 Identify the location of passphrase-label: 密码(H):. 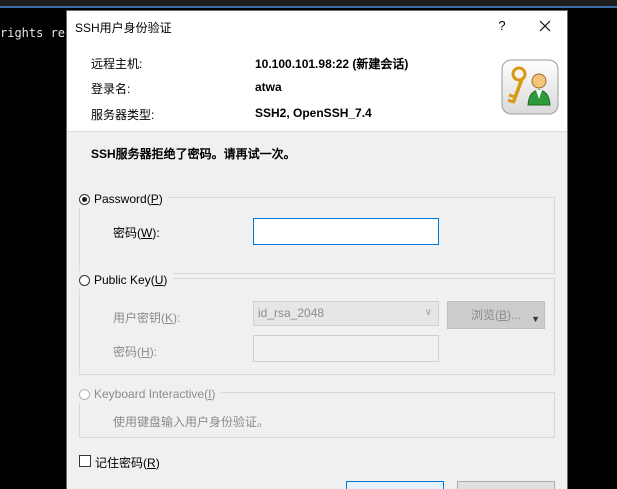
(135, 352).